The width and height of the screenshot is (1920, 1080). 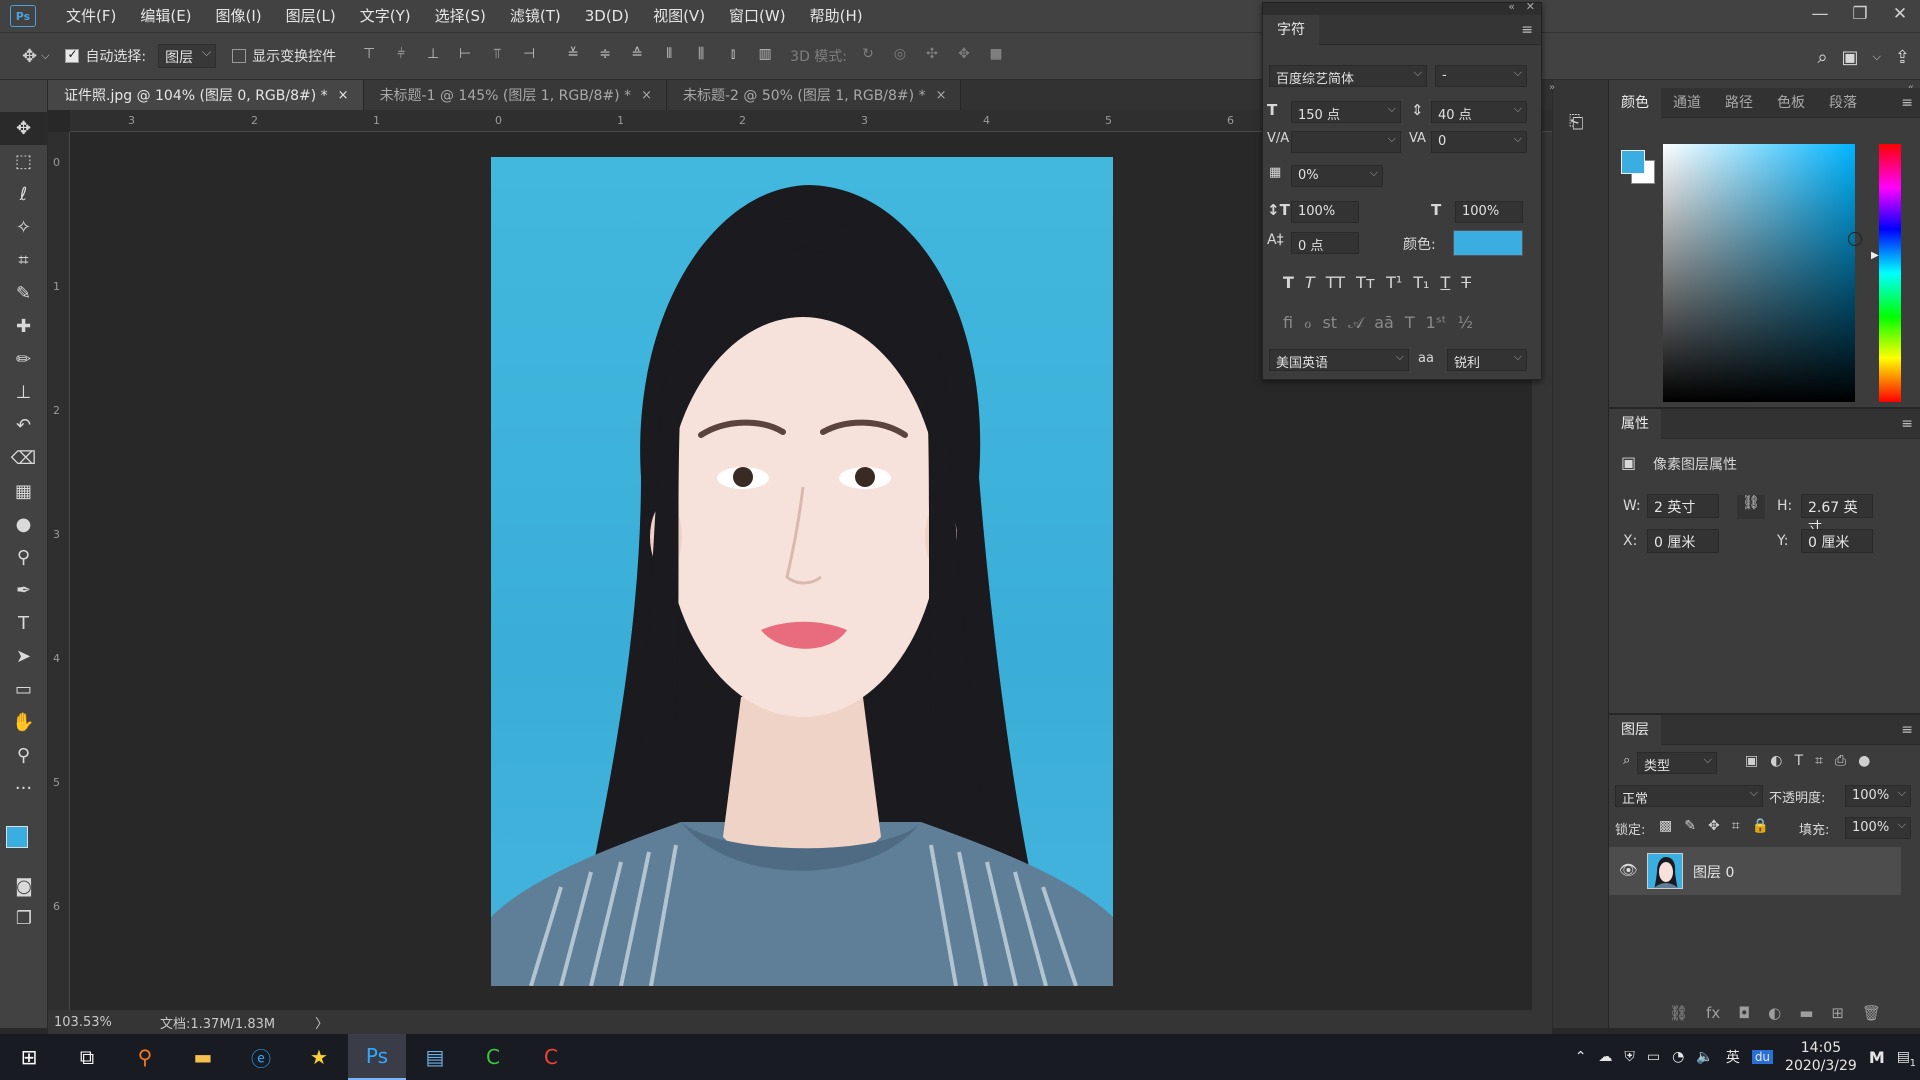 I want to click on roll-3d-icon: ◎, so click(x=900, y=56).